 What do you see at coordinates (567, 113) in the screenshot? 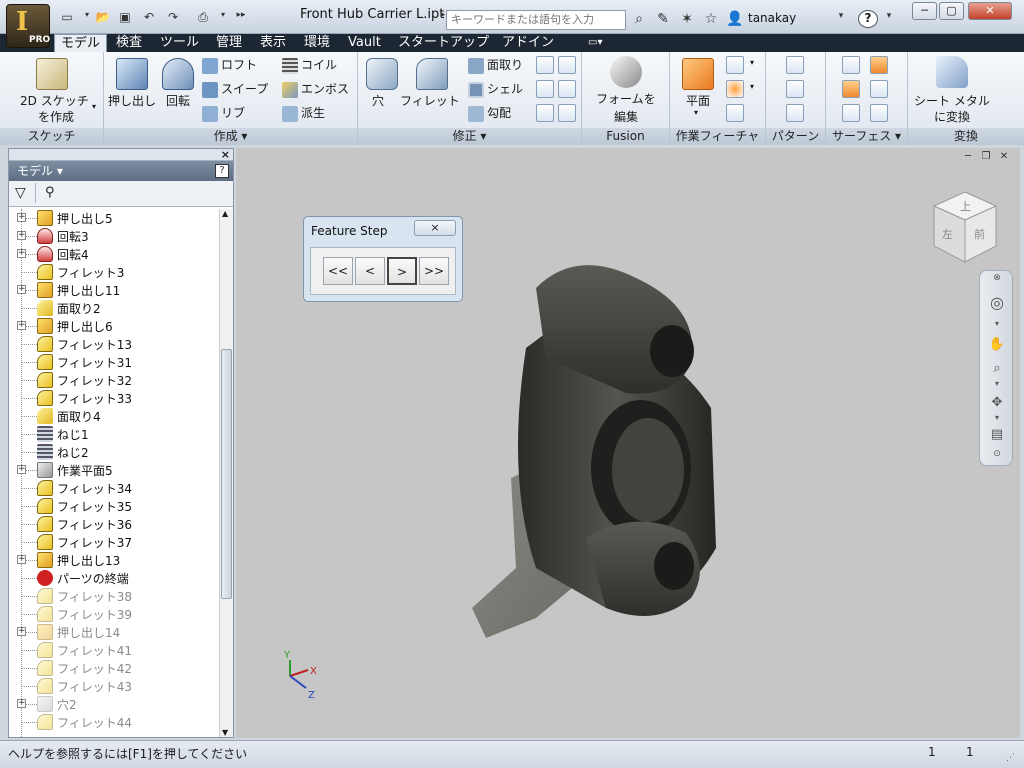
I see `move-bodies-icon` at bounding box center [567, 113].